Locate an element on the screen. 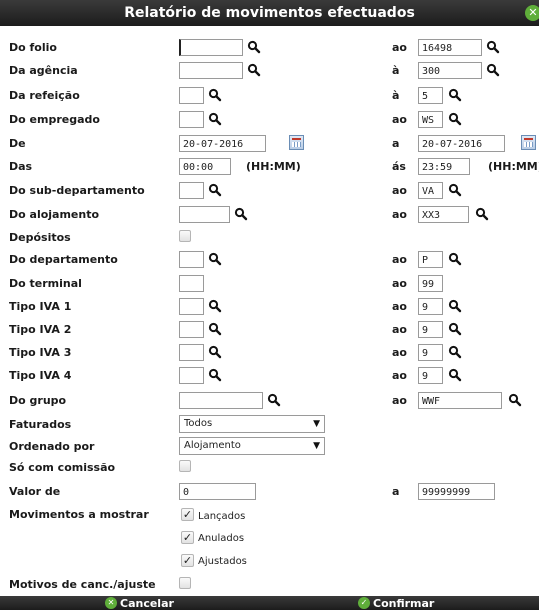  dialog-title: Relatório de movimentos efectuados is located at coordinates (269, 13).